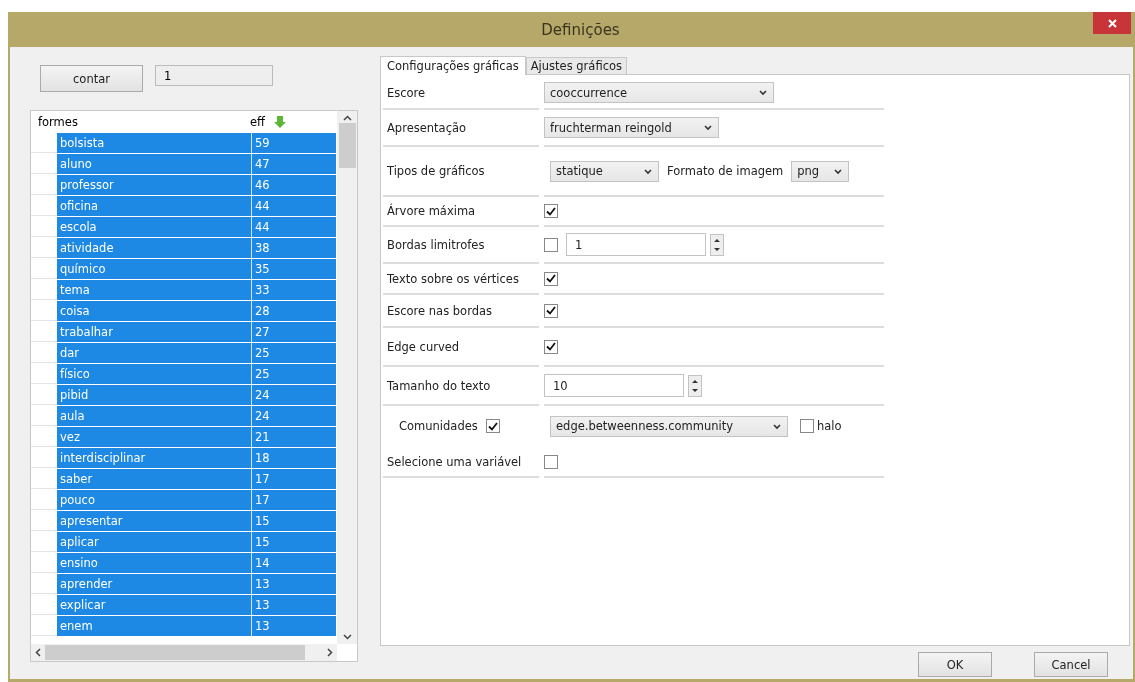 The width and height of the screenshot is (1135, 682). I want to click on setting-label: Árvore máxima, so click(431, 211).